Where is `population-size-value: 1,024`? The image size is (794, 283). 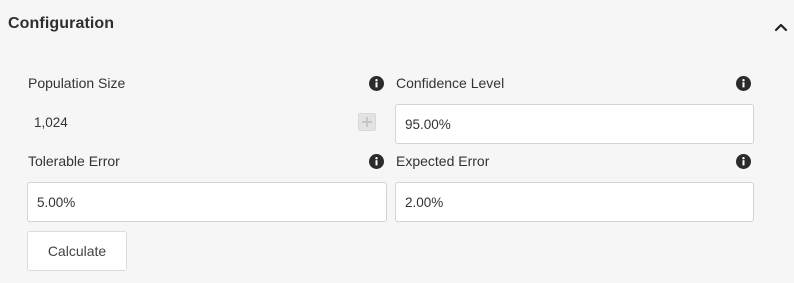 population-size-value: 1,024 is located at coordinates (51, 122).